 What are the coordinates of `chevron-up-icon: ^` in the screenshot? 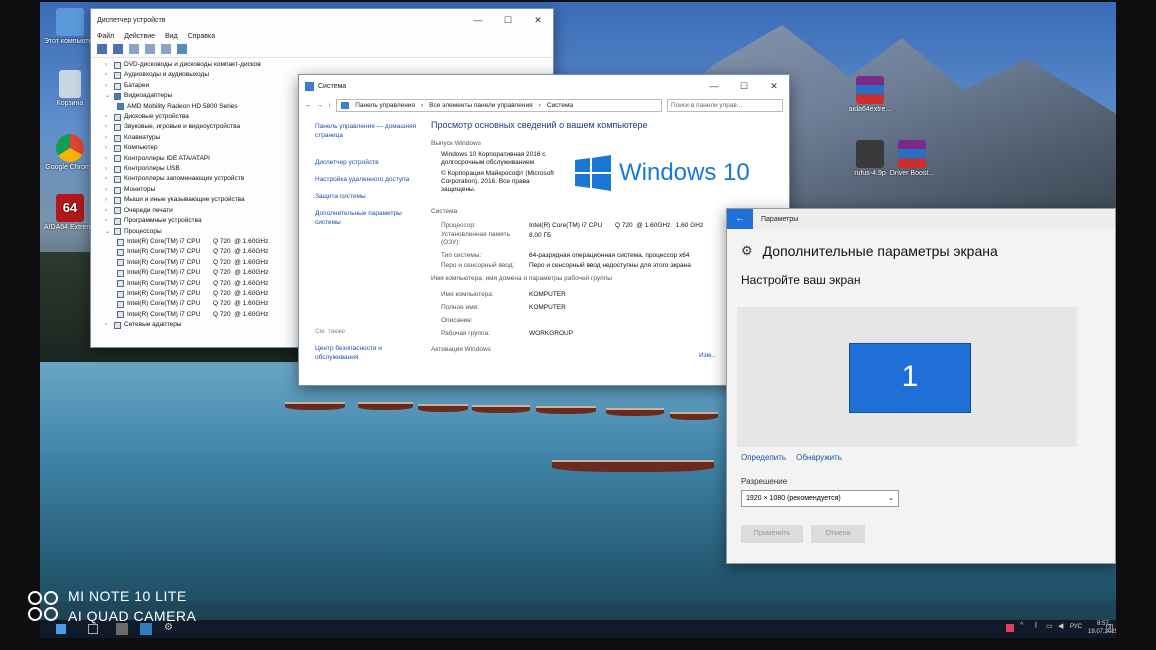 It's located at (1021, 625).